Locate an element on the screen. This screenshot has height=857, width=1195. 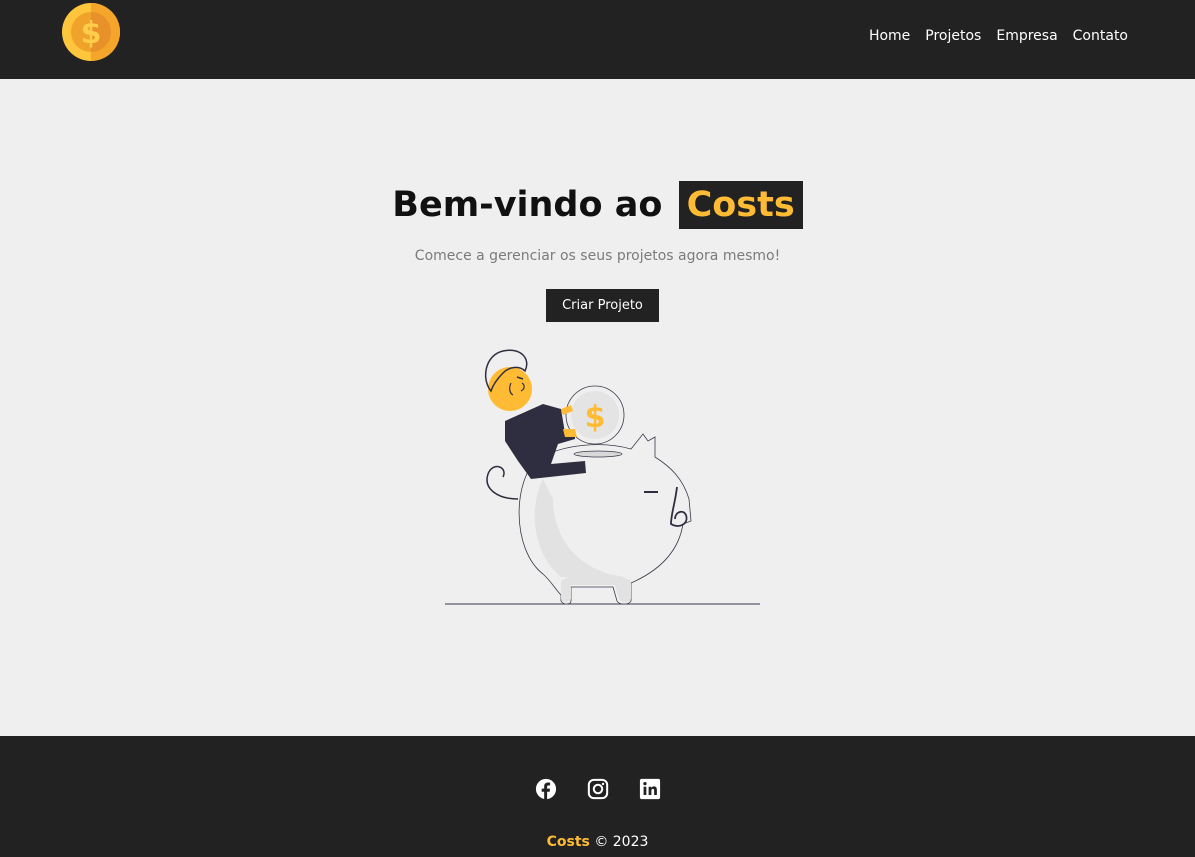
copyright-text: Costs © 2023 is located at coordinates (597, 842).